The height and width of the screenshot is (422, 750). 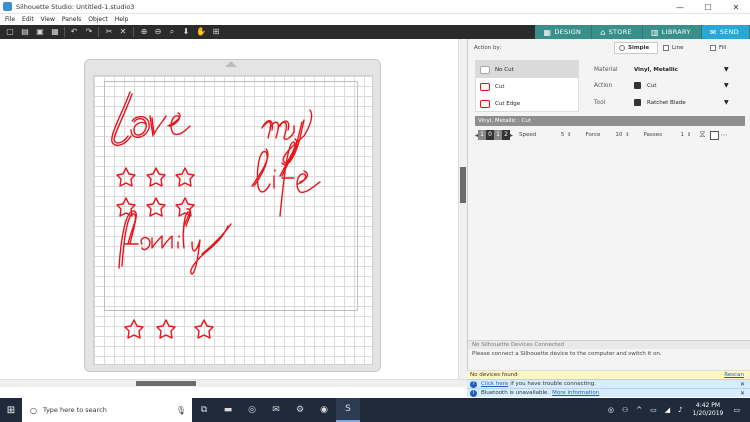 I want to click on notifications-icon: ▭, so click(x=736, y=410).